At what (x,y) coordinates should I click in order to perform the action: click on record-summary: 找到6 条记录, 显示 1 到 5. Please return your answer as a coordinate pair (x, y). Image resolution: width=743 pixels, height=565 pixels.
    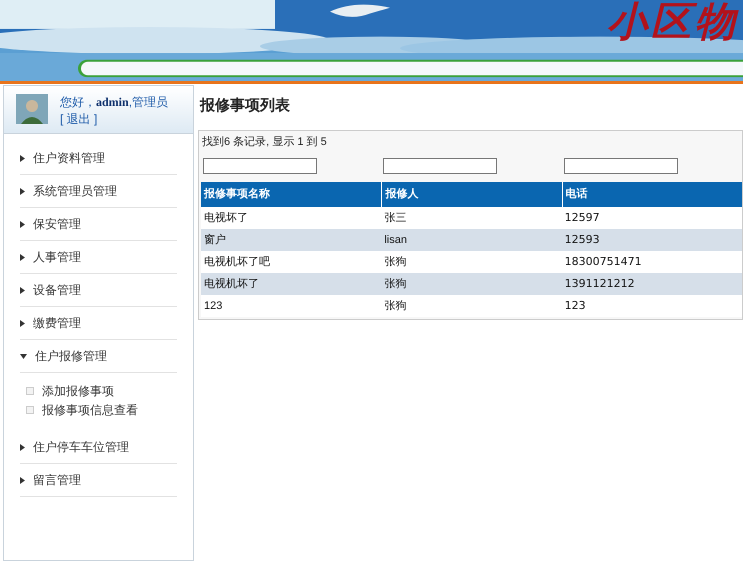
    Looking at the image, I should click on (264, 142).